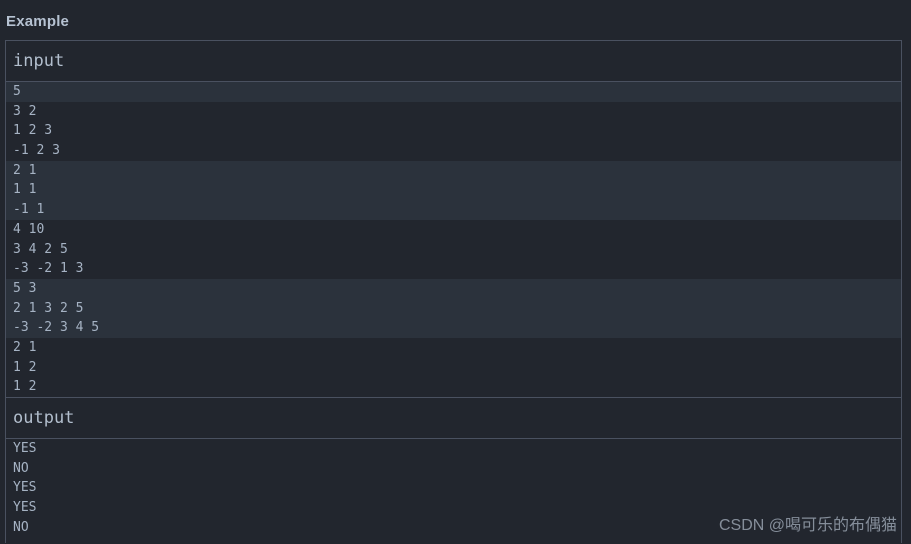 The image size is (911, 544). I want to click on input-line-group: 5 3 2 1 3 2 5 -3 -2 3 4 5, so click(453, 308).